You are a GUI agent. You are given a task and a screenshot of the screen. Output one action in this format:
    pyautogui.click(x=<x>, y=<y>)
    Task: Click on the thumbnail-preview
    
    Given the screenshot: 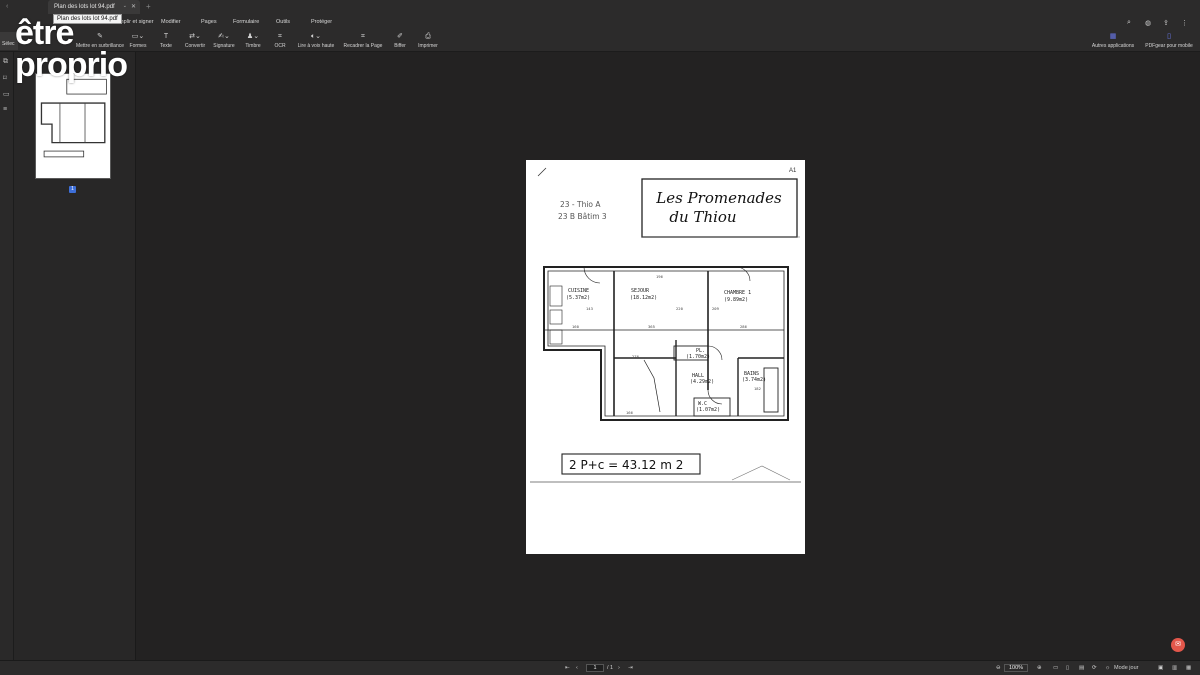 What is the action you would take?
    pyautogui.click(x=73, y=126)
    